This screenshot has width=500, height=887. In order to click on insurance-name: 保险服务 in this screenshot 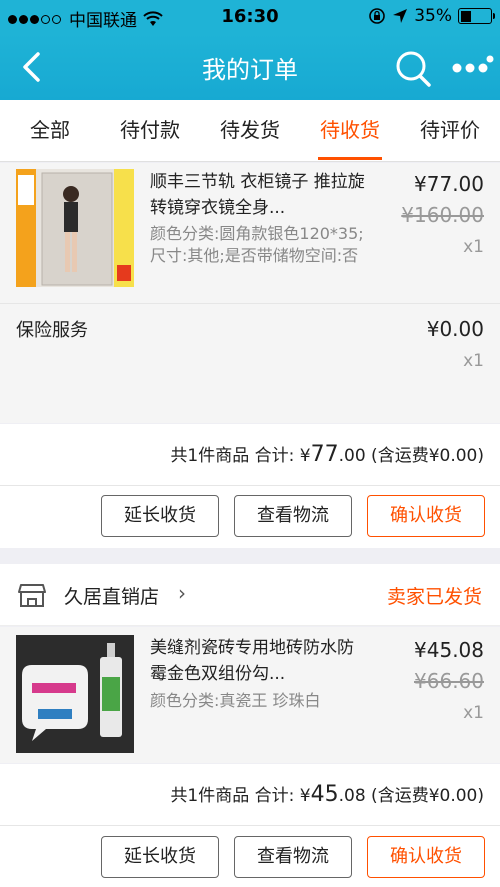, I will do `click(52, 330)`.